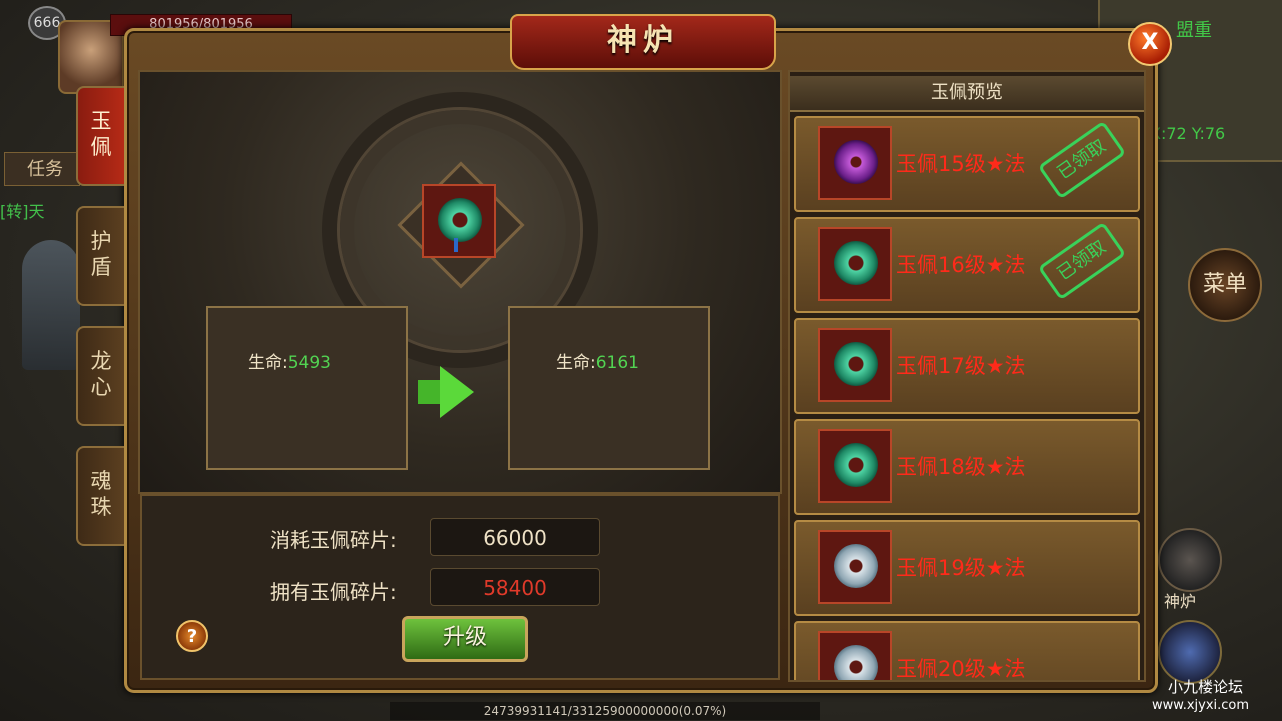 The image size is (1282, 721). I want to click on current-stat-label: 生命:, so click(268, 363).